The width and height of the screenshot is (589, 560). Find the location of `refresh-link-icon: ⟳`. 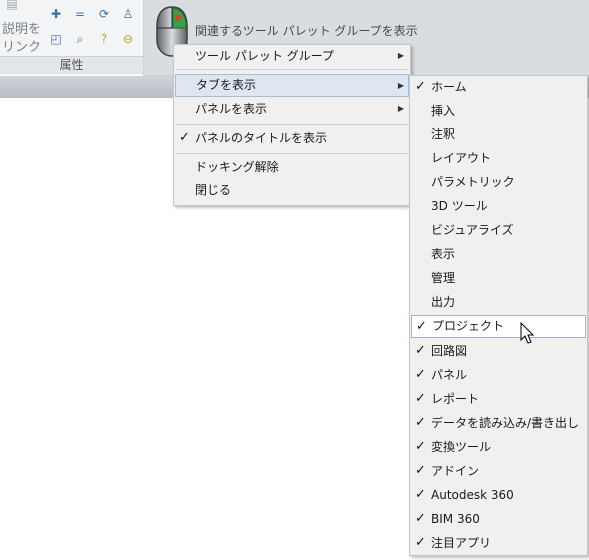

refresh-link-icon: ⟳ is located at coordinates (104, 14).